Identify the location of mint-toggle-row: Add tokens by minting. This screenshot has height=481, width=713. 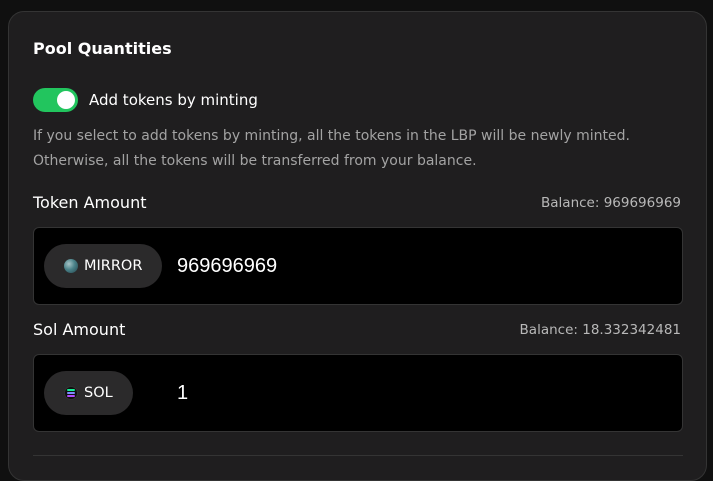
(145, 100).